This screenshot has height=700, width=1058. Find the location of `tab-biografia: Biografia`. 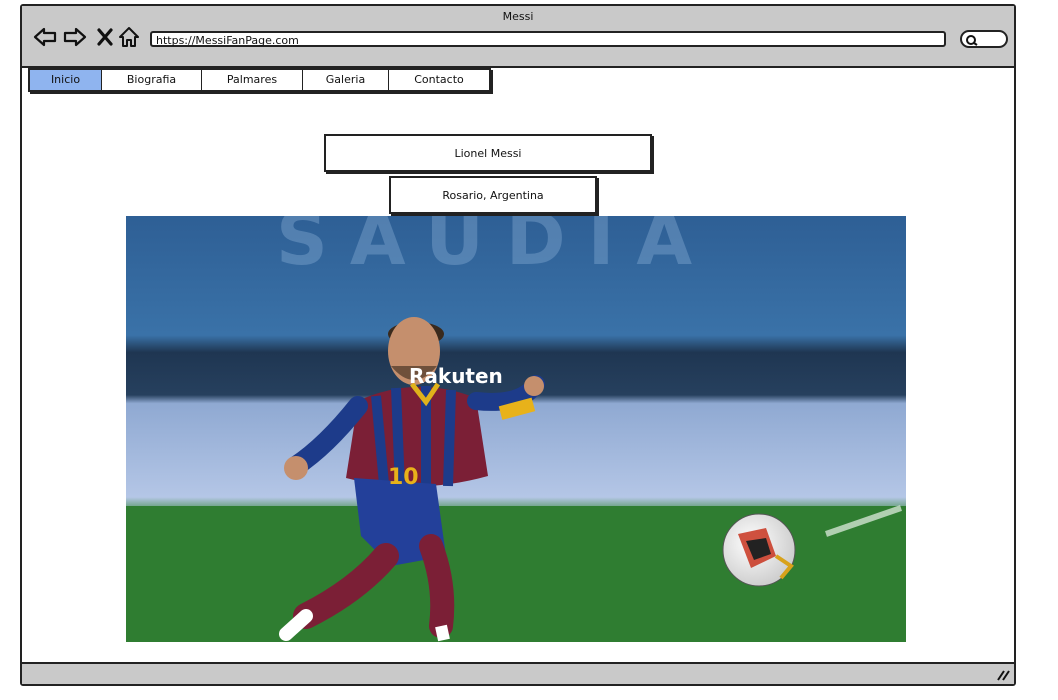

tab-biografia: Biografia is located at coordinates (152, 80).